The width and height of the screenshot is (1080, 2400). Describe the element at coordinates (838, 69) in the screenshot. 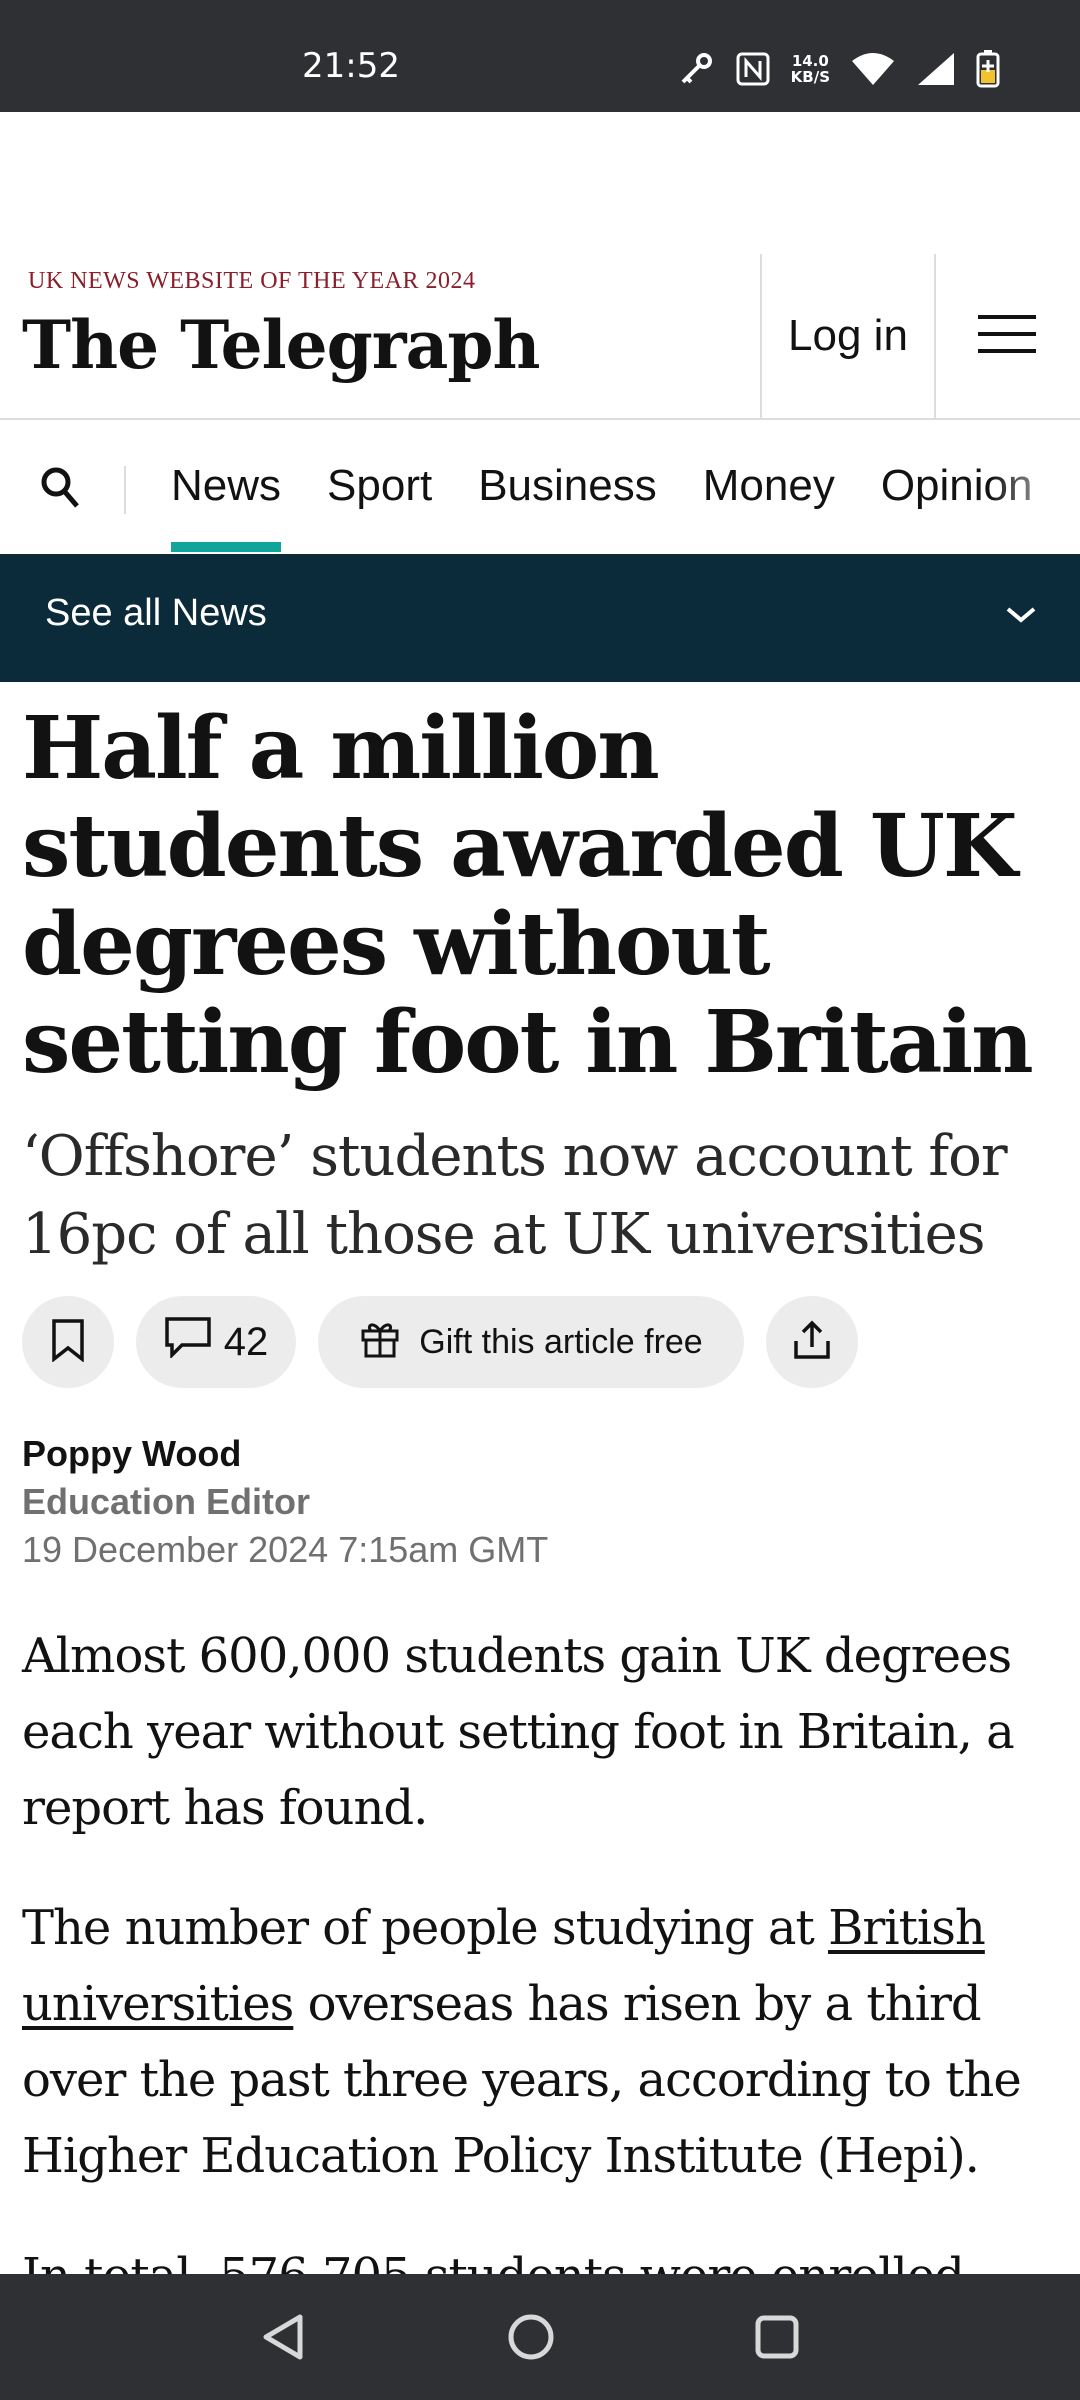

I see `status-icons: 14.0 KB/S` at that location.